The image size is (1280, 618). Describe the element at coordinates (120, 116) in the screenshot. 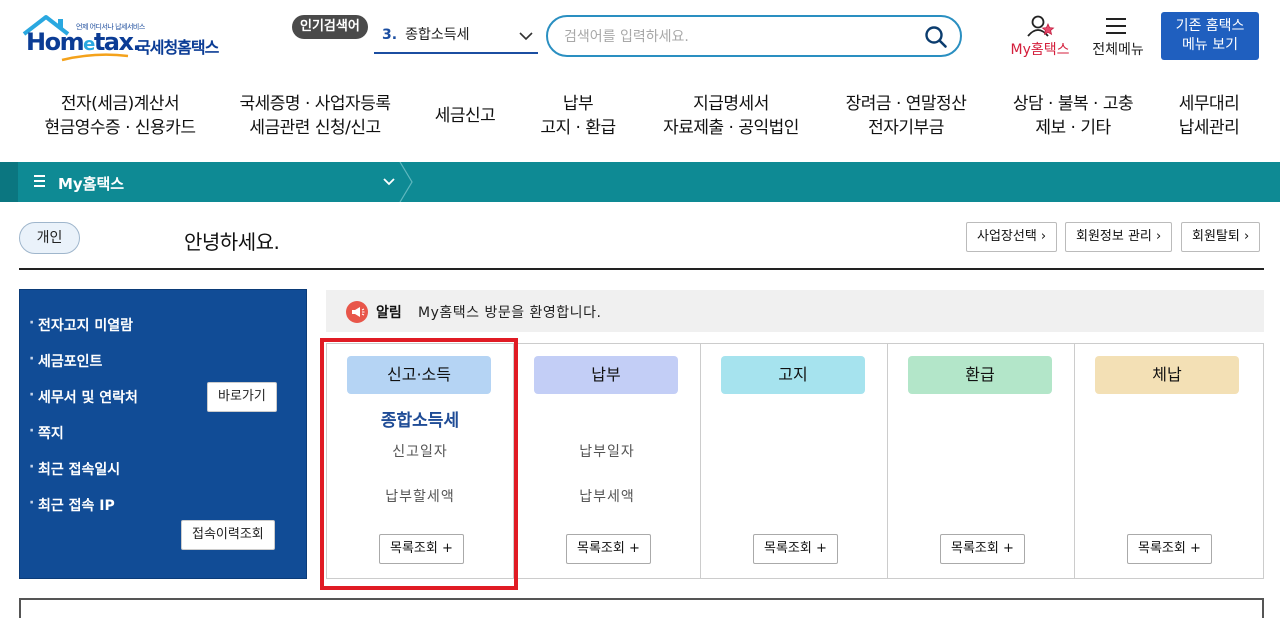

I see `gnb-item-invoice: 전자(세금)계산서 현금영수증 · 신용카드` at that location.